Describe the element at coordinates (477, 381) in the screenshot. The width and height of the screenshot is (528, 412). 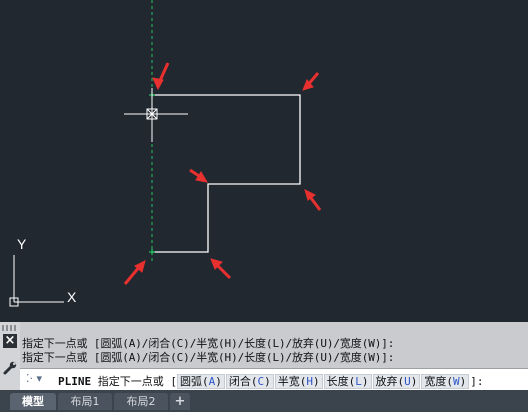
I see `command-prompt-end: ]:` at that location.